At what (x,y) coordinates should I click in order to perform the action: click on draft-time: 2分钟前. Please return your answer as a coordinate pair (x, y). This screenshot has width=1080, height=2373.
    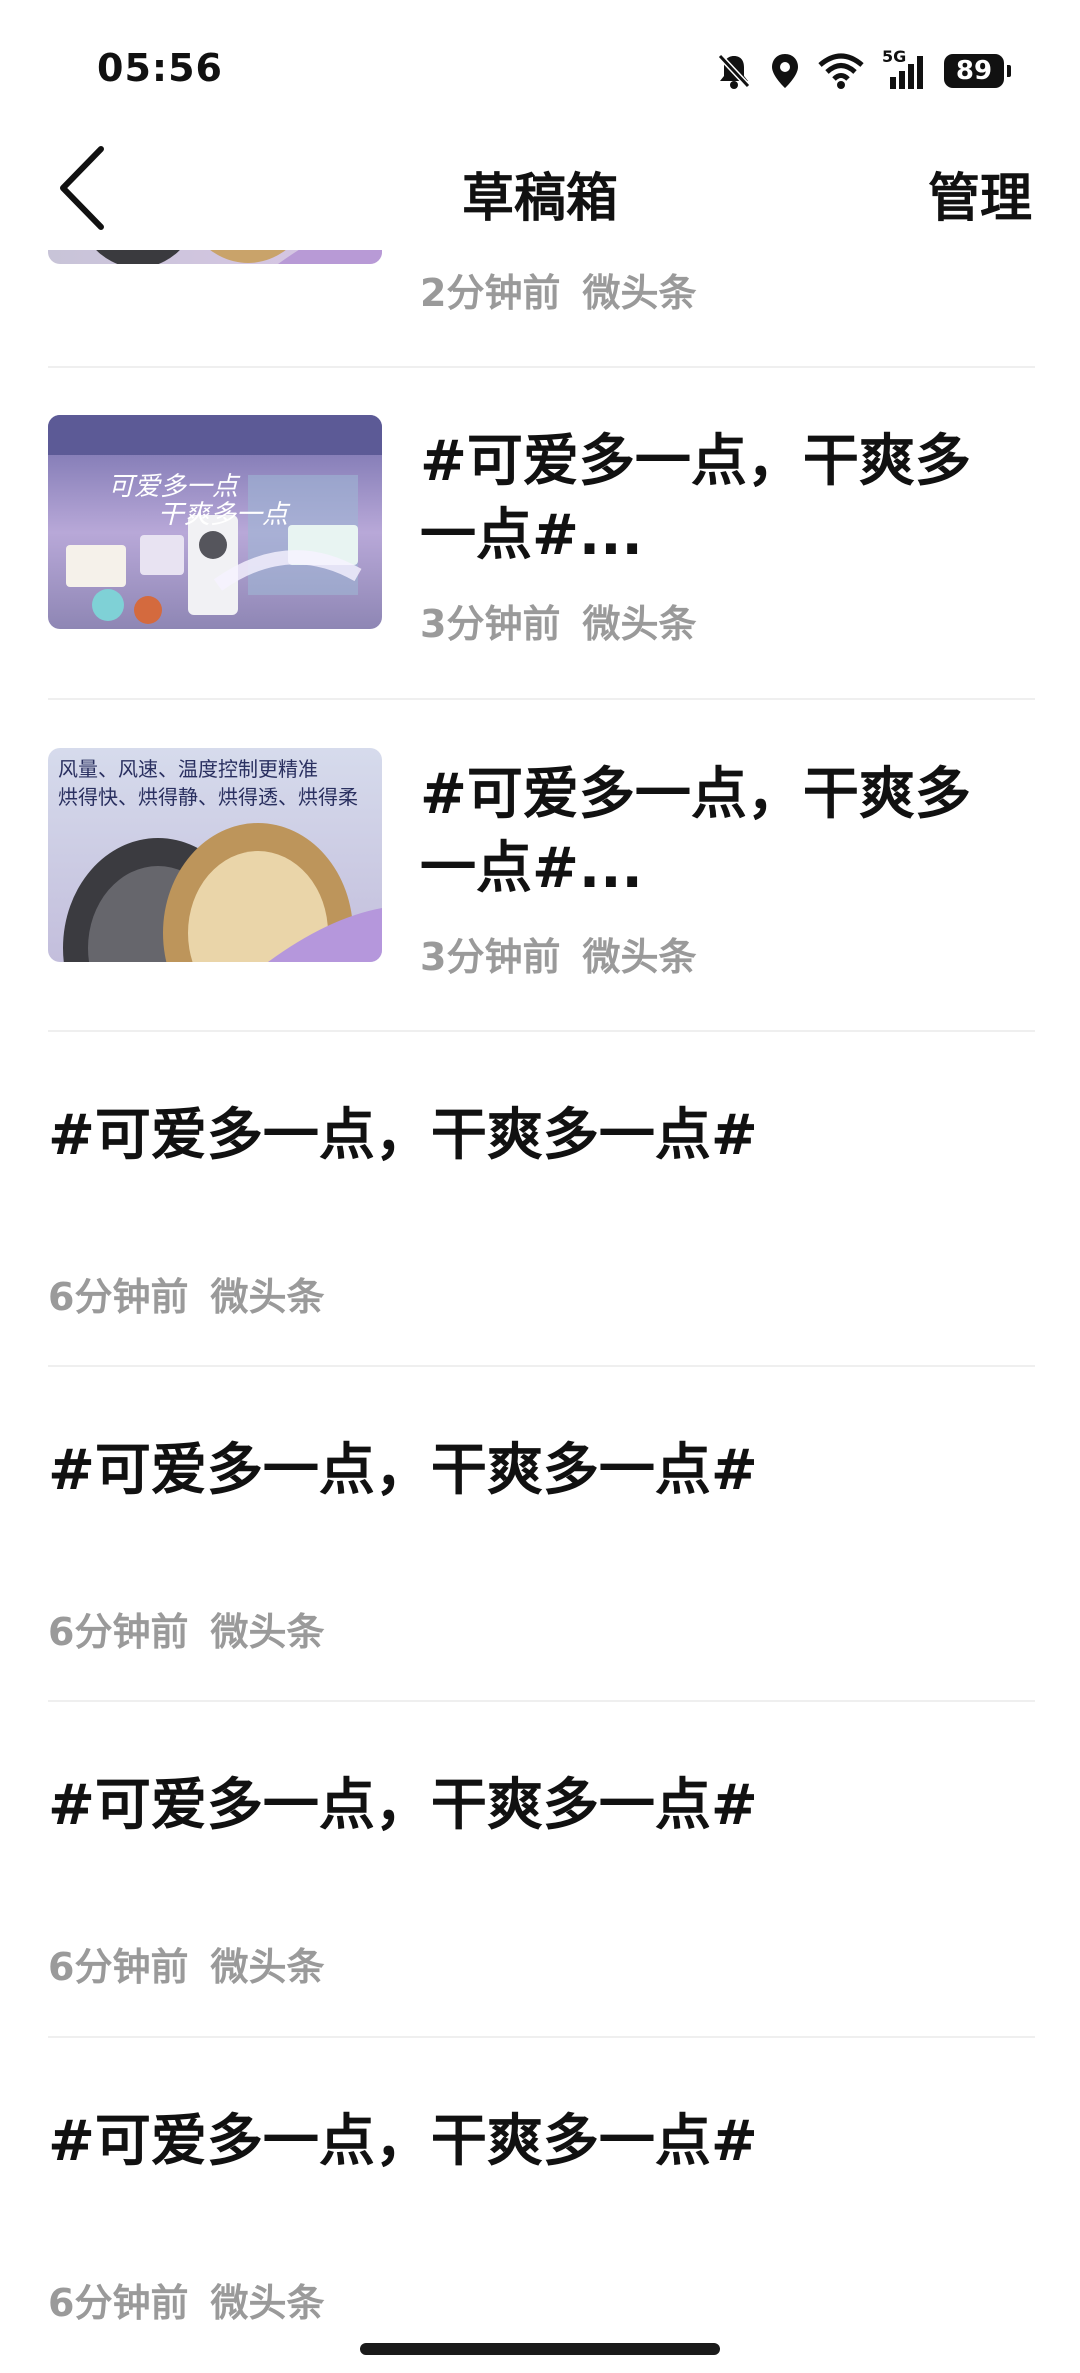
    Looking at the image, I should click on (490, 293).